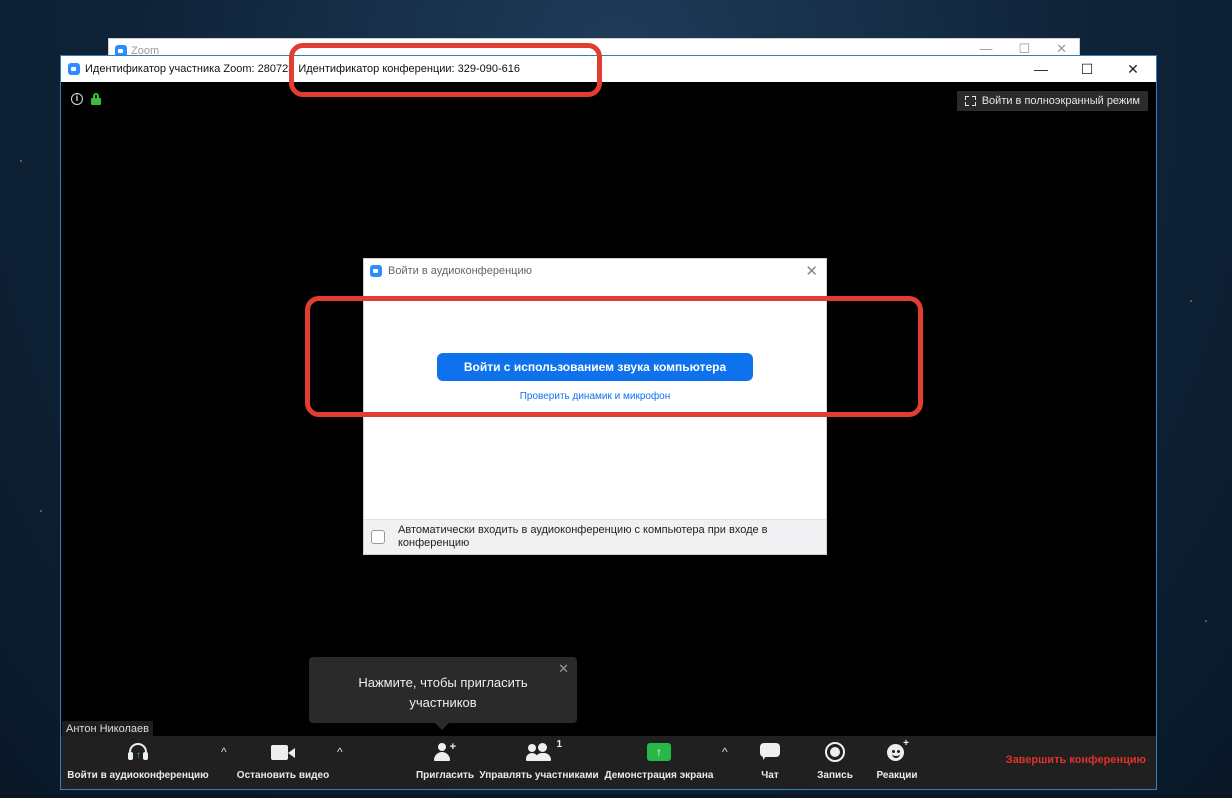 Image resolution: width=1232 pixels, height=798 pixels. What do you see at coordinates (190, 69) in the screenshot?
I see `participant-id-title: Идентификатор участника Zoom: 280723` at bounding box center [190, 69].